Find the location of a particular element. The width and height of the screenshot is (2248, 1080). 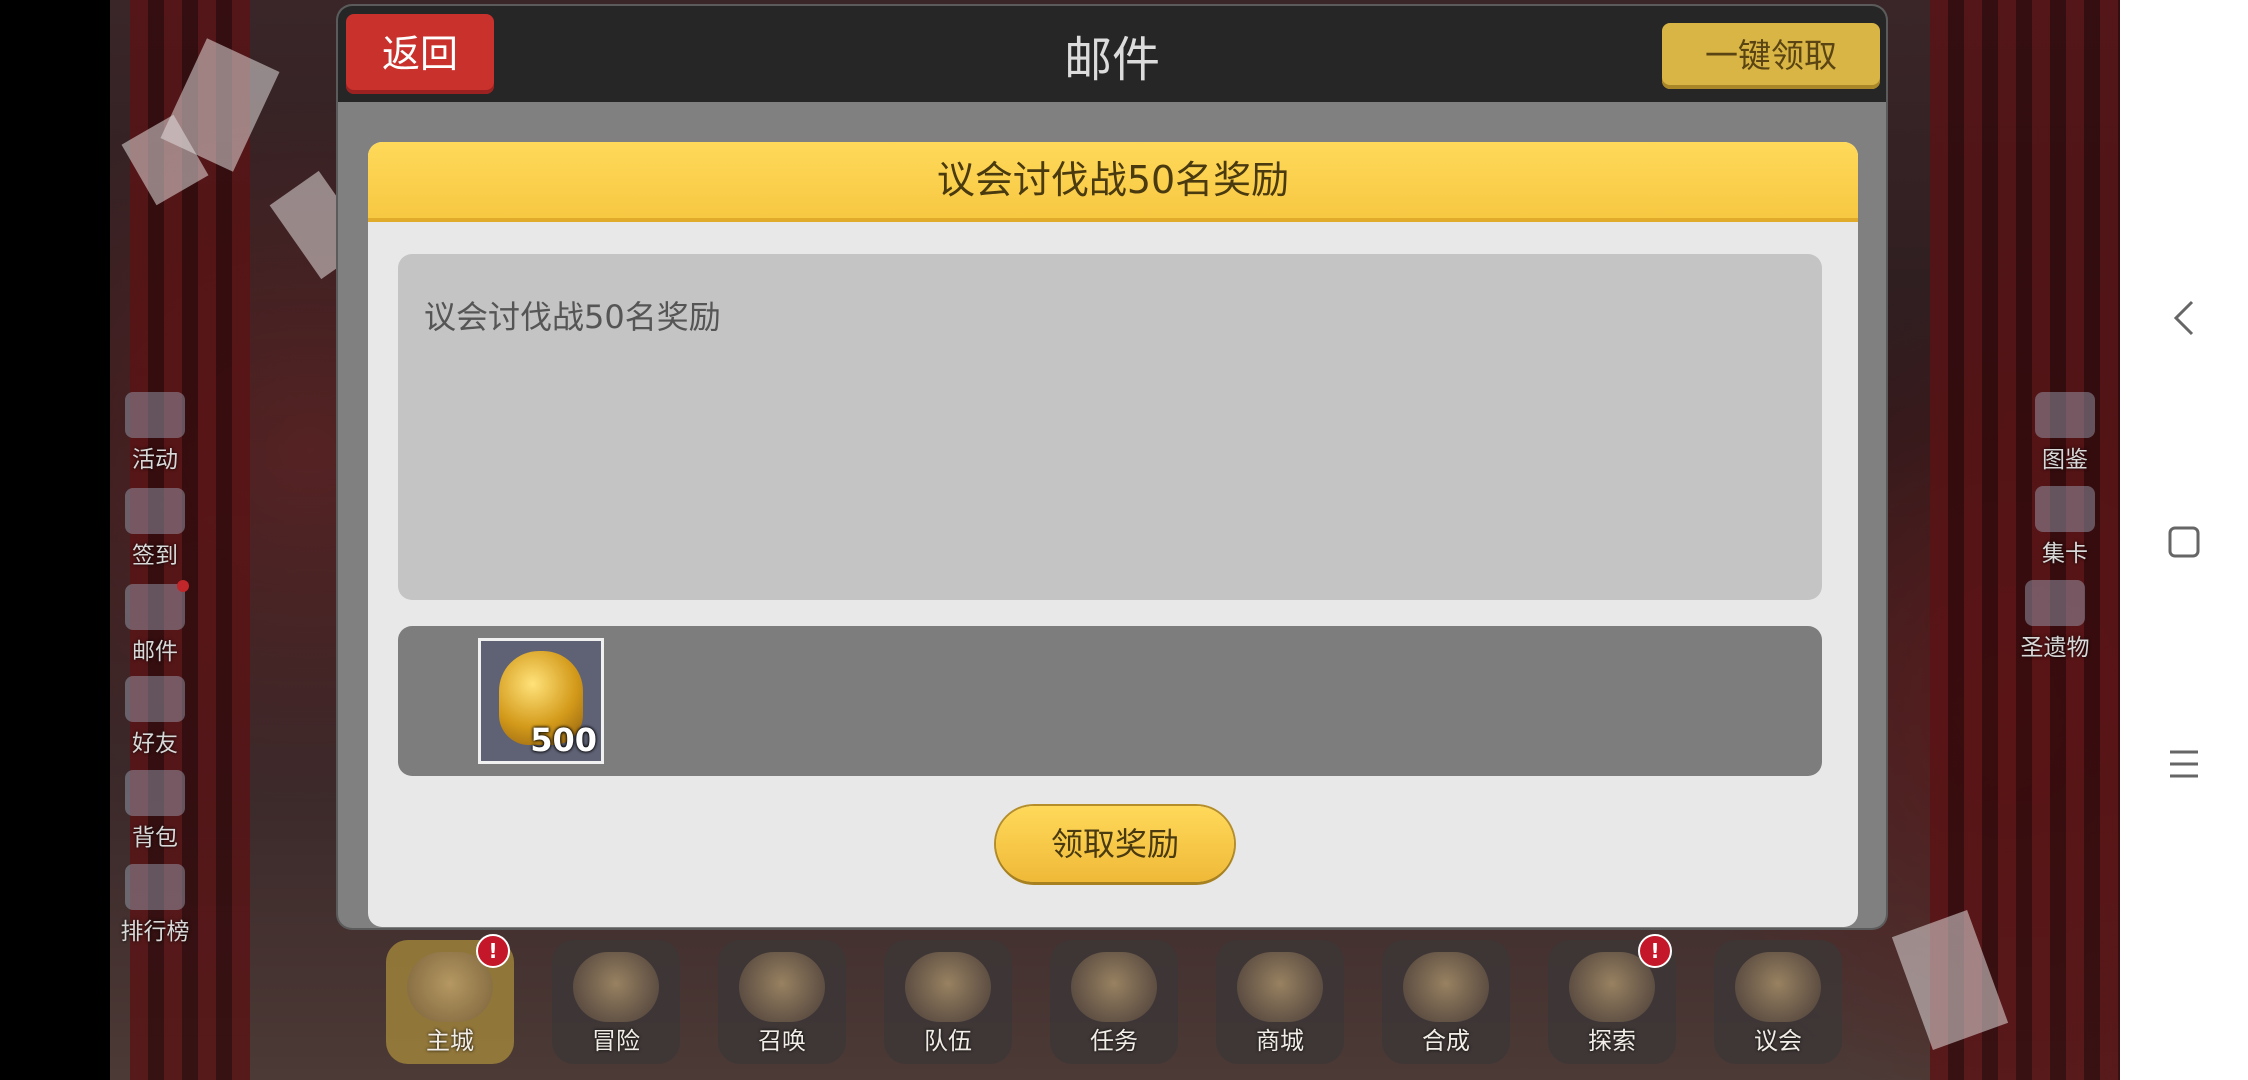

side-button-label: 背包 is located at coordinates (155, 838).